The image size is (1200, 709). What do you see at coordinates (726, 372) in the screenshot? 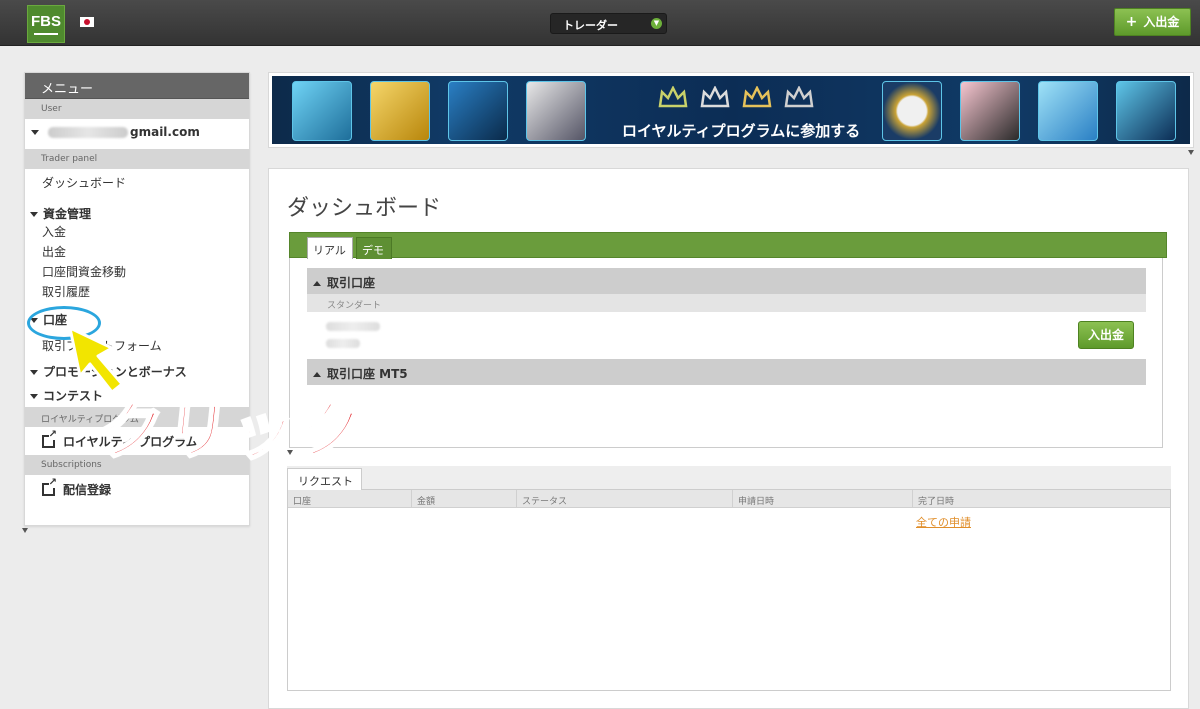
I see `mt5-accounts-header: 取引口座 MT5` at bounding box center [726, 372].